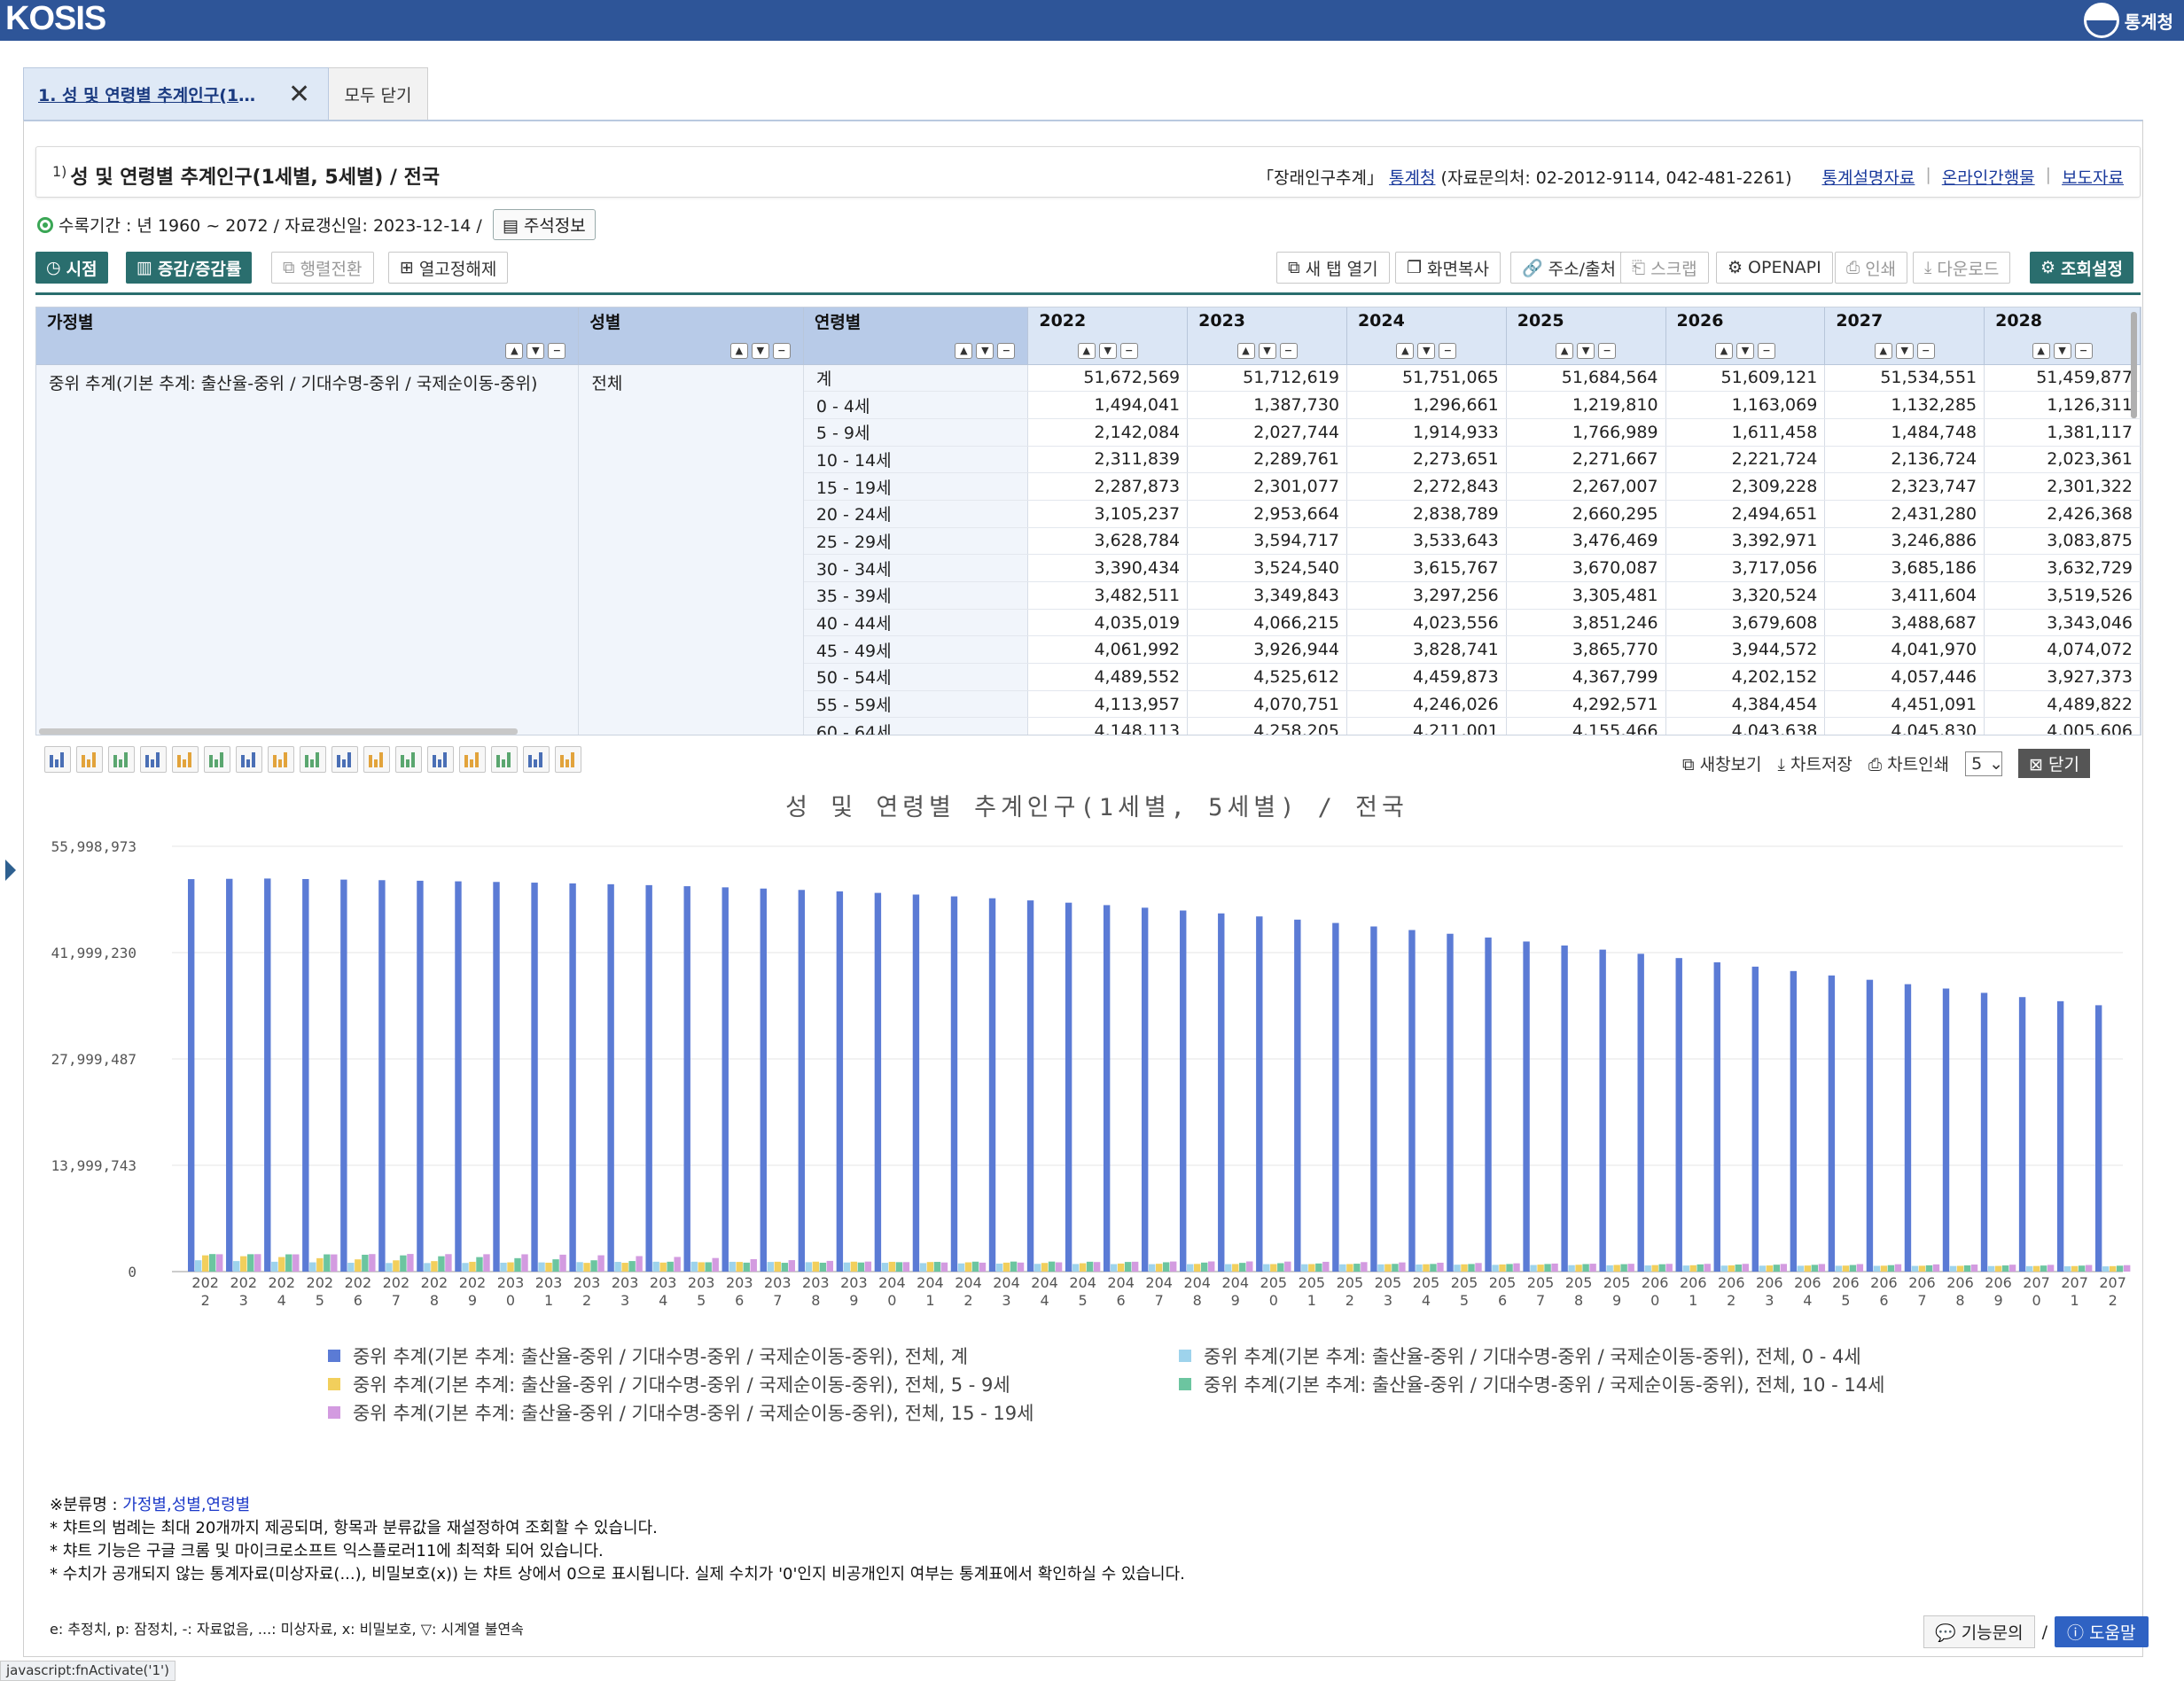 This screenshot has width=2184, height=1681. I want to click on stacked-hbar-icon, so click(376, 760).